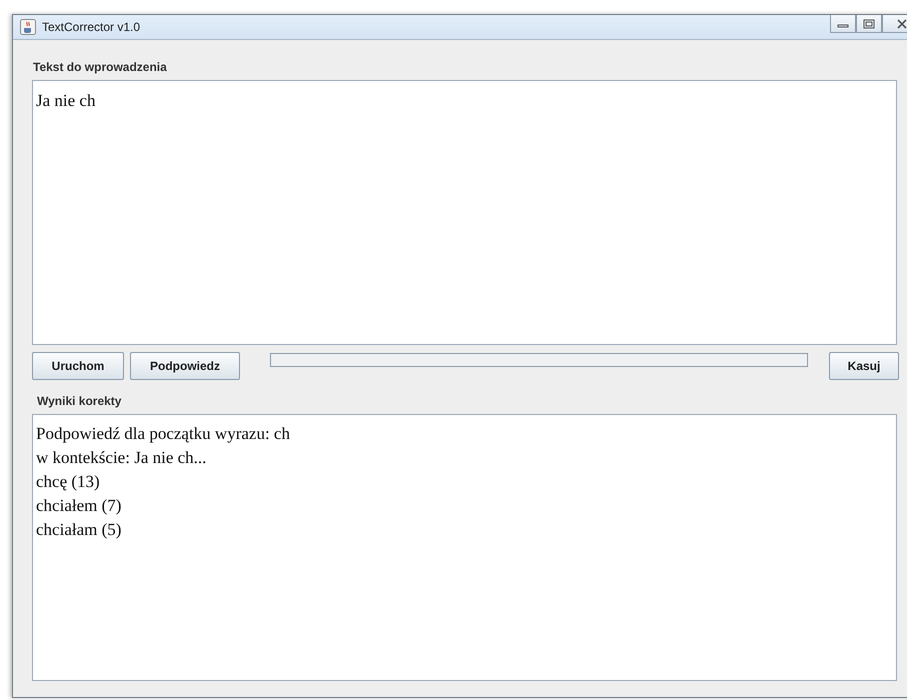 The width and height of the screenshot is (907, 700). Describe the element at coordinates (78, 366) in the screenshot. I see `action-button: Uruchom` at that location.